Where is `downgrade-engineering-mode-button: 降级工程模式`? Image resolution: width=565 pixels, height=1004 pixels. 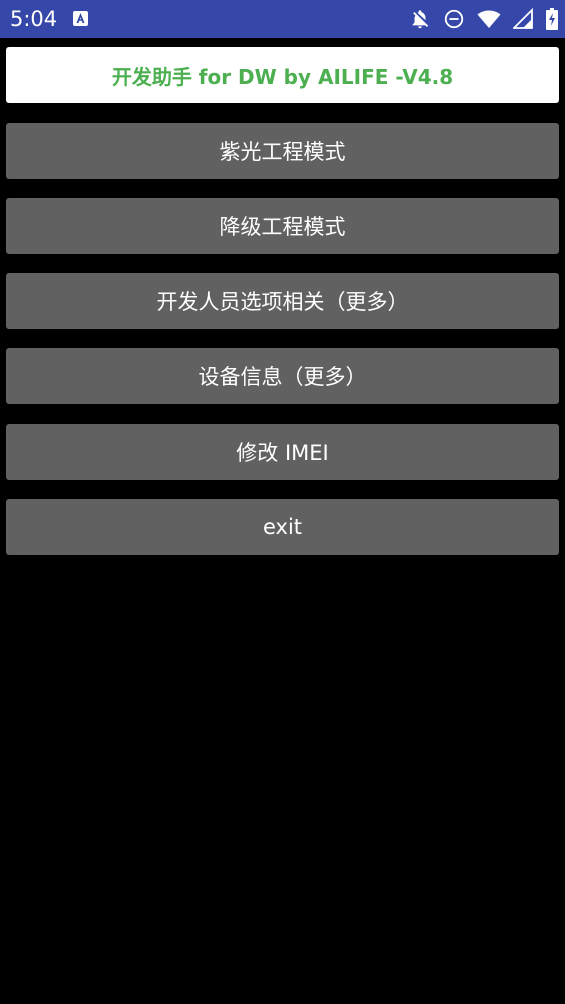
downgrade-engineering-mode-button: 降级工程模式 is located at coordinates (282, 226).